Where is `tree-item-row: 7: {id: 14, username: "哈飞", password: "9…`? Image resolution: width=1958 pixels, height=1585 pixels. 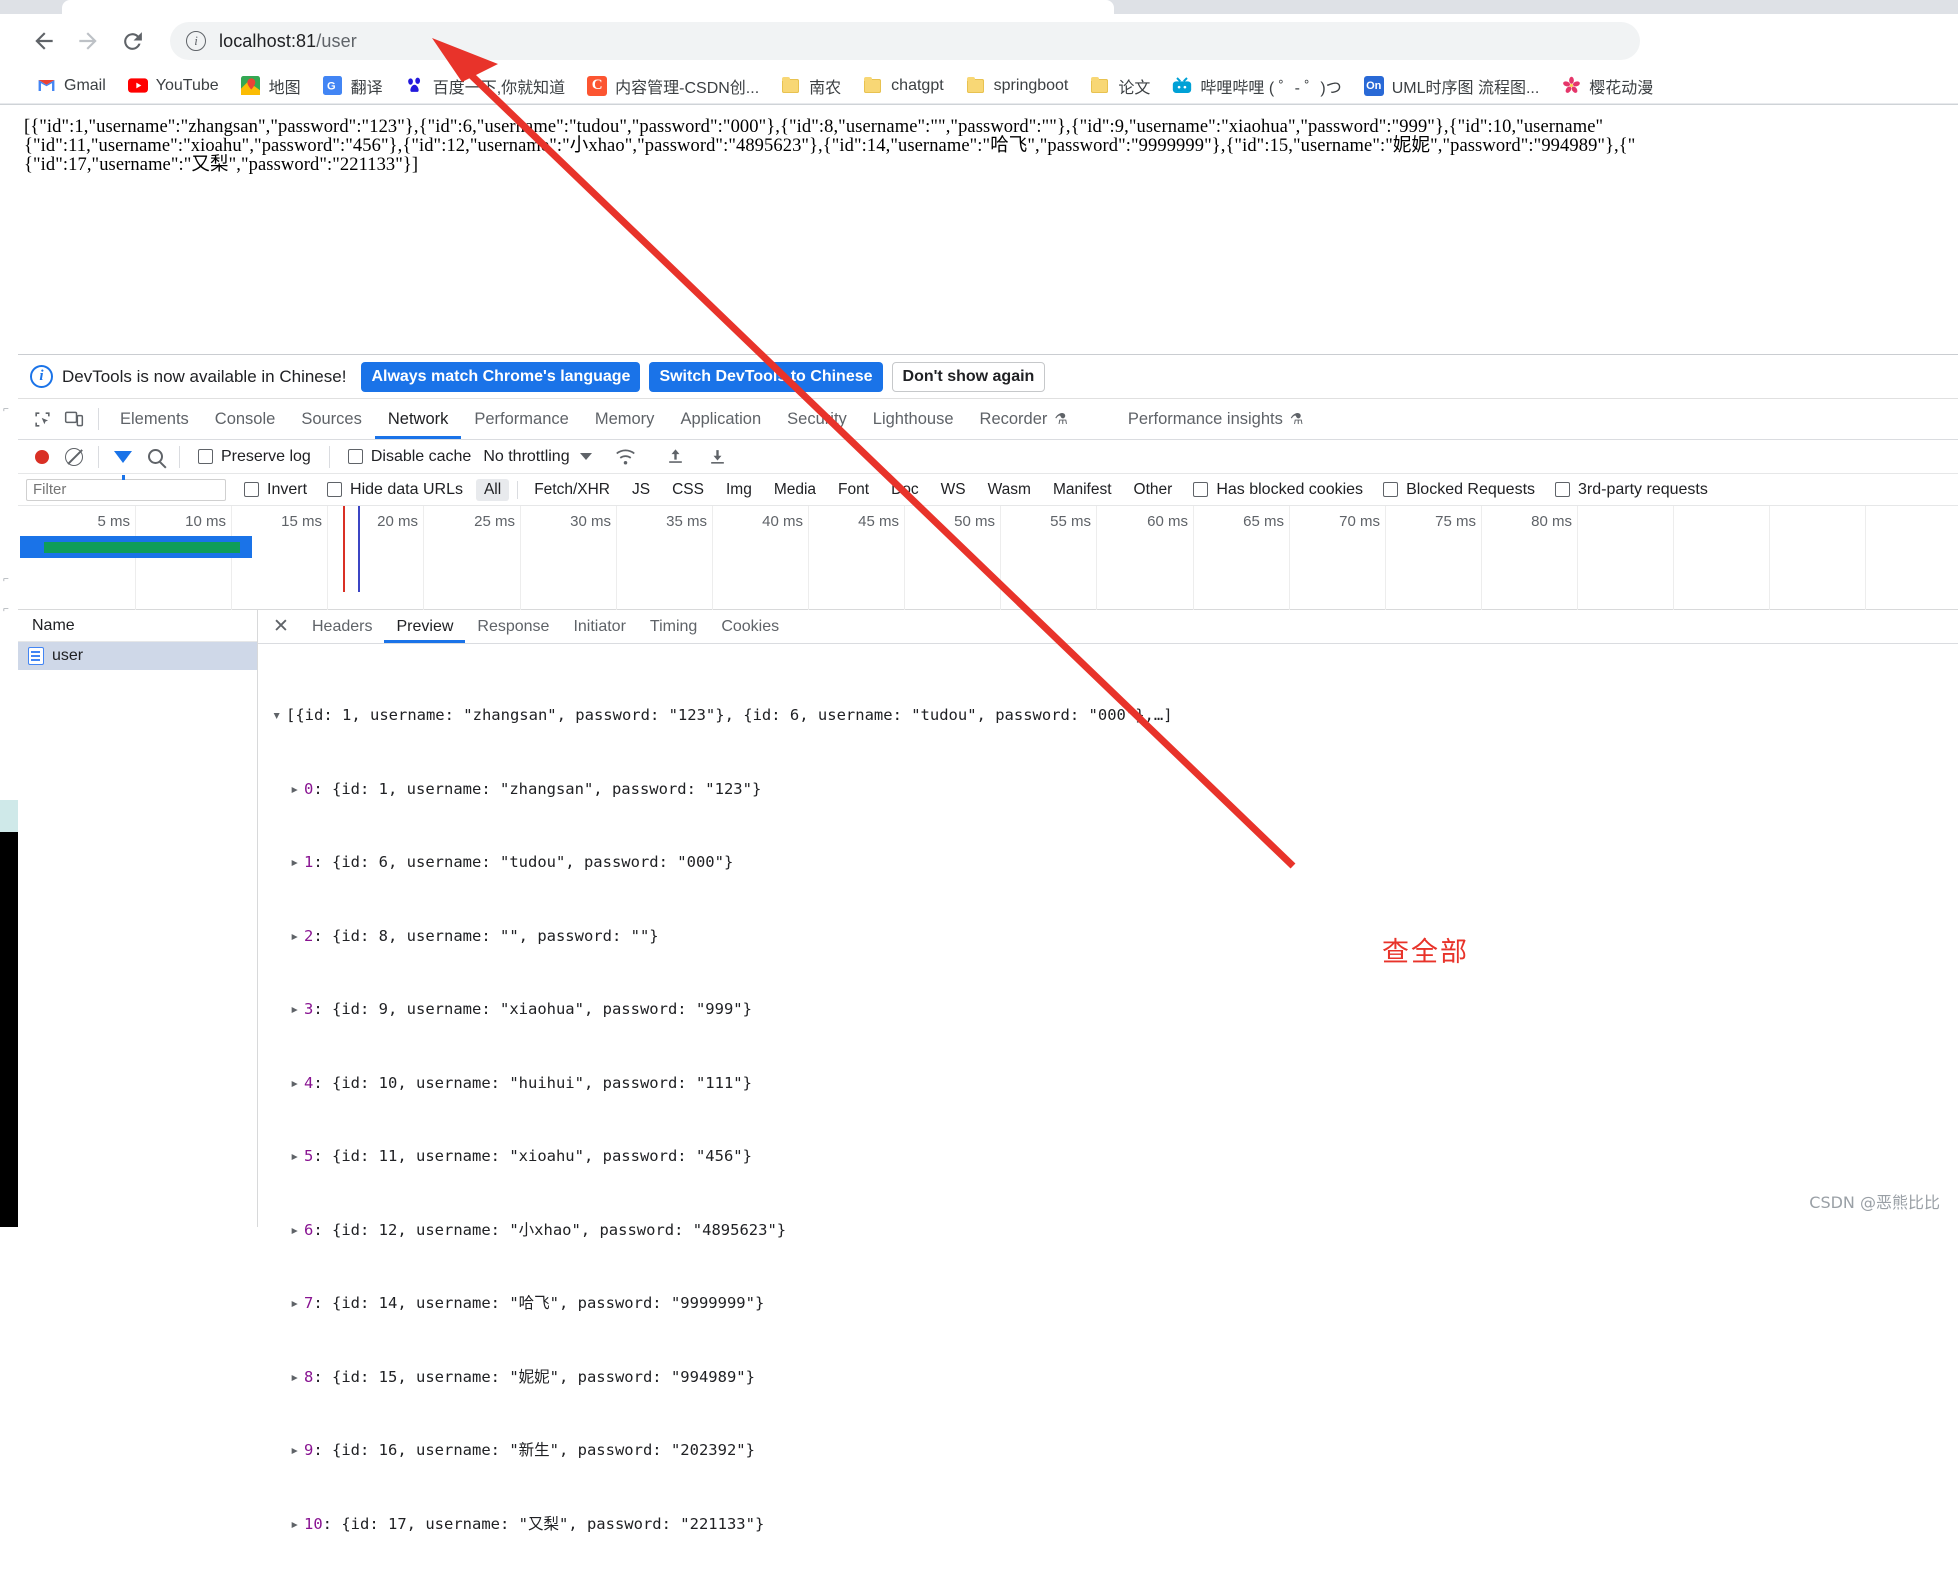
tree-item-row: 7: {id: 14, username: "哈飞", password: "9… is located at coordinates (1115, 1303).